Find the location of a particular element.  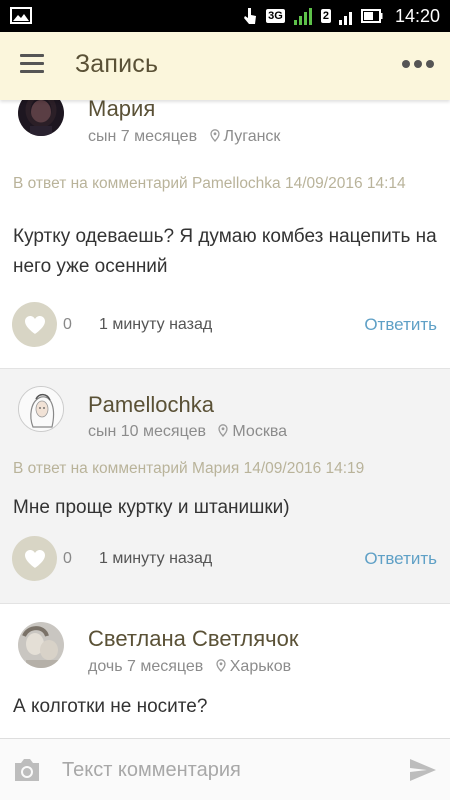

comment-input-bar is located at coordinates (225, 769).